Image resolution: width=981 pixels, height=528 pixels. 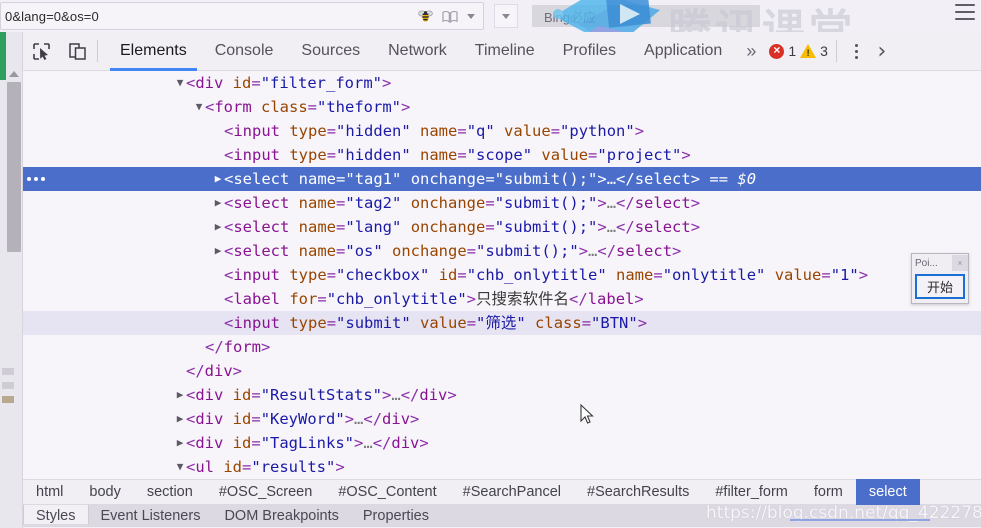 What do you see at coordinates (387, 492) in the screenshot?
I see `breadcrumb-item-osccontent: #OSC_Content` at bounding box center [387, 492].